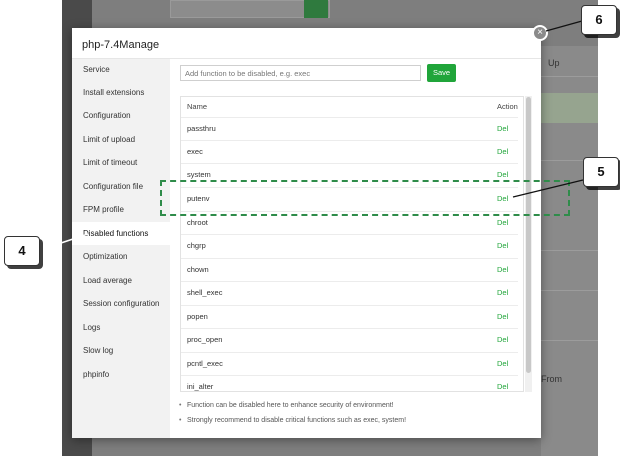 The height and width of the screenshot is (456, 620). Describe the element at coordinates (601, 172) in the screenshot. I see `callout-5: 5` at that location.